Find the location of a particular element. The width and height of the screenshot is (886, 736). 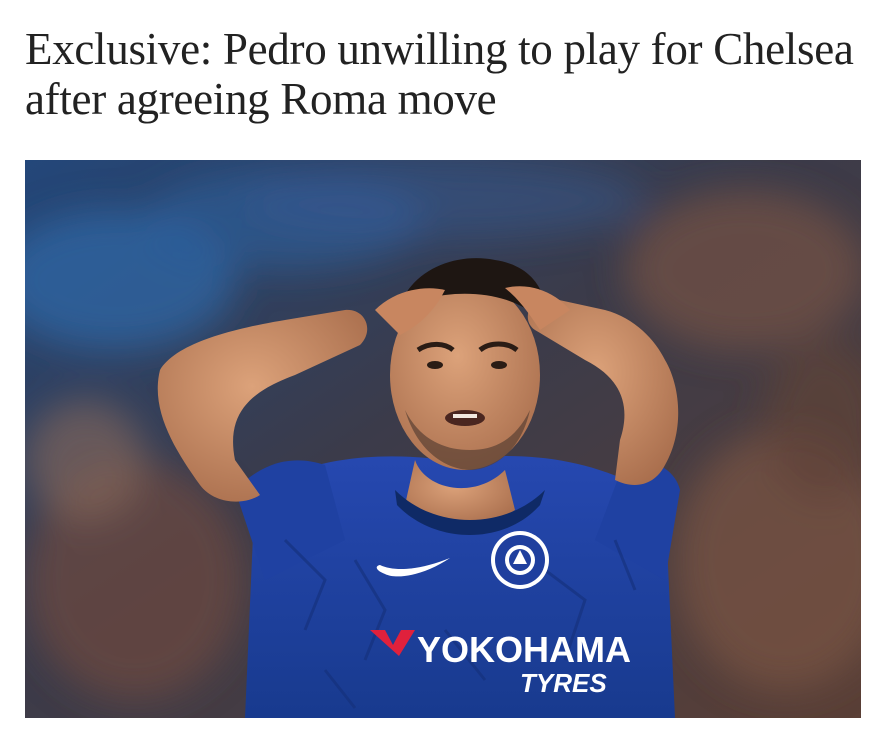

sponsor-text-sub: TYRES is located at coordinates (563, 683).